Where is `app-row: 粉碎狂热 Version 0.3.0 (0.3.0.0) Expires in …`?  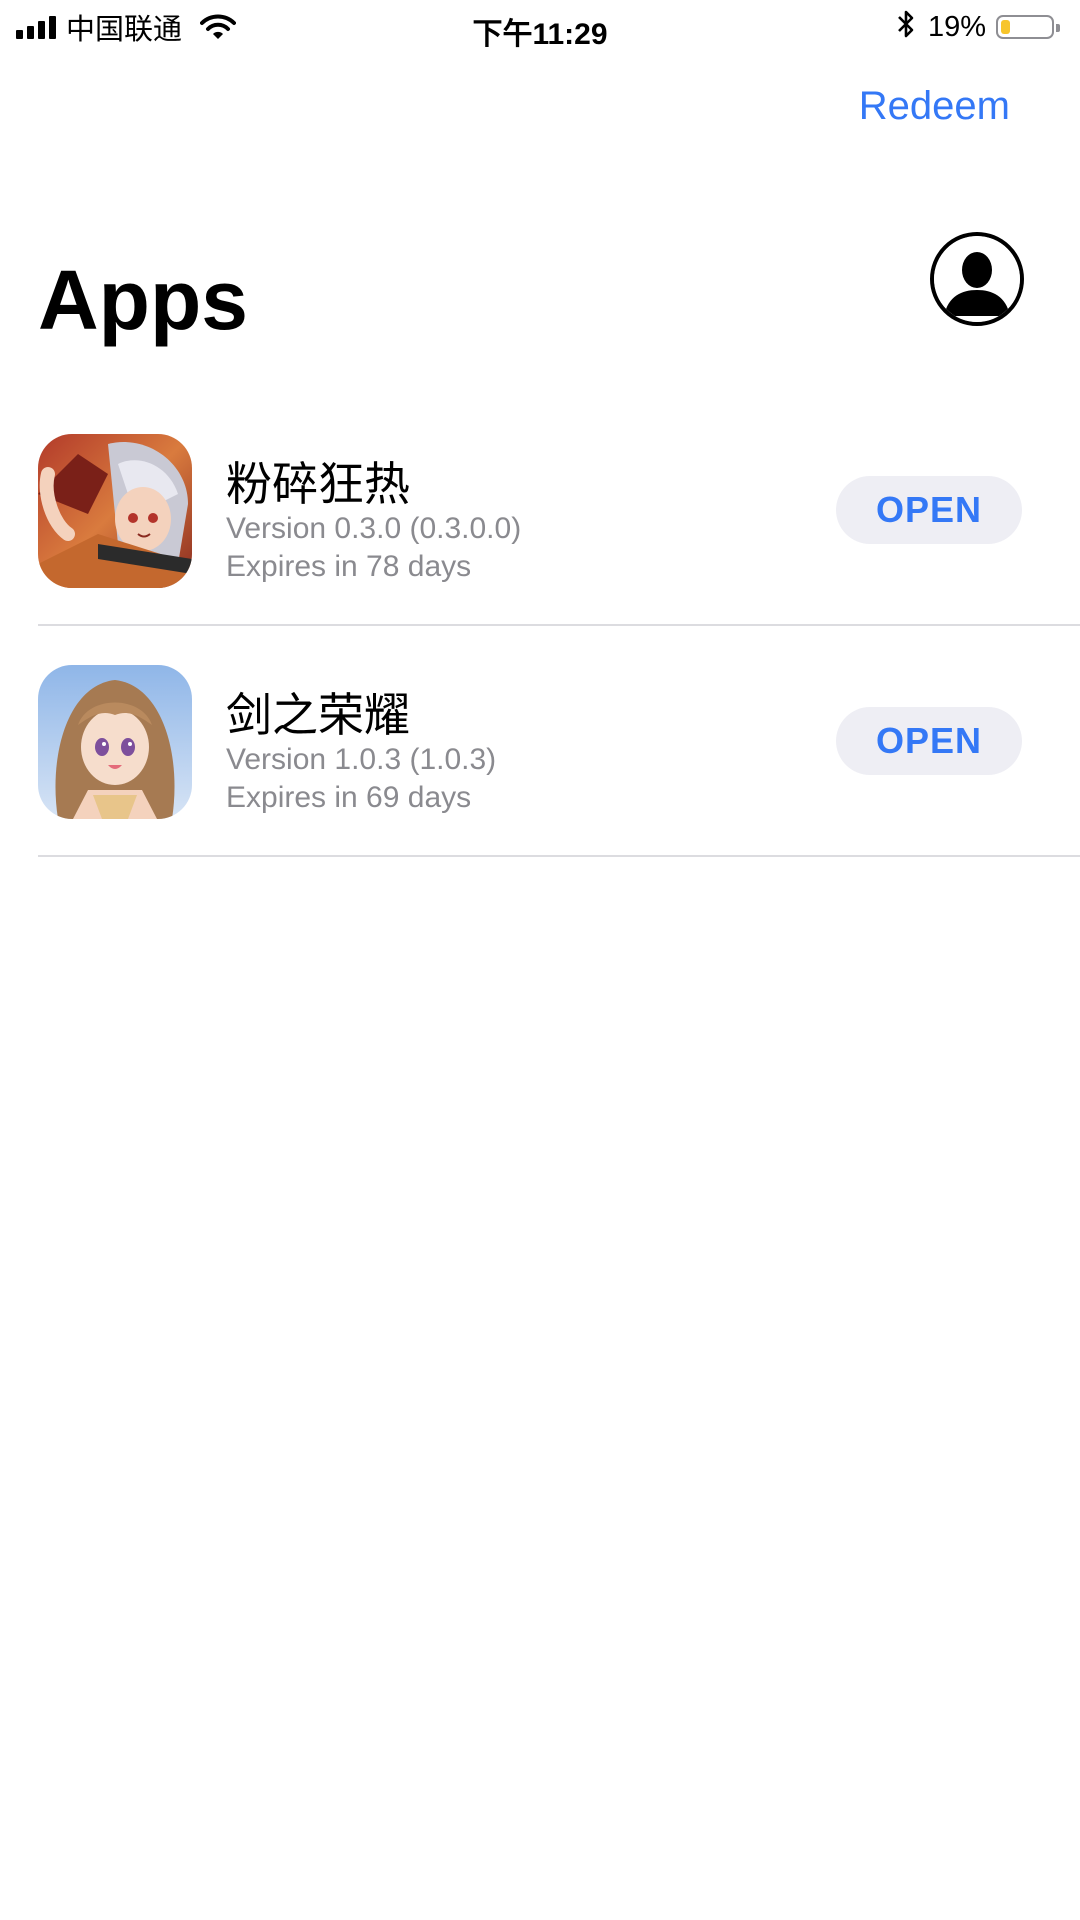
app-row: 粉碎狂热 Version 0.3.0 (0.3.0.0) Expires in … is located at coordinates (540, 550).